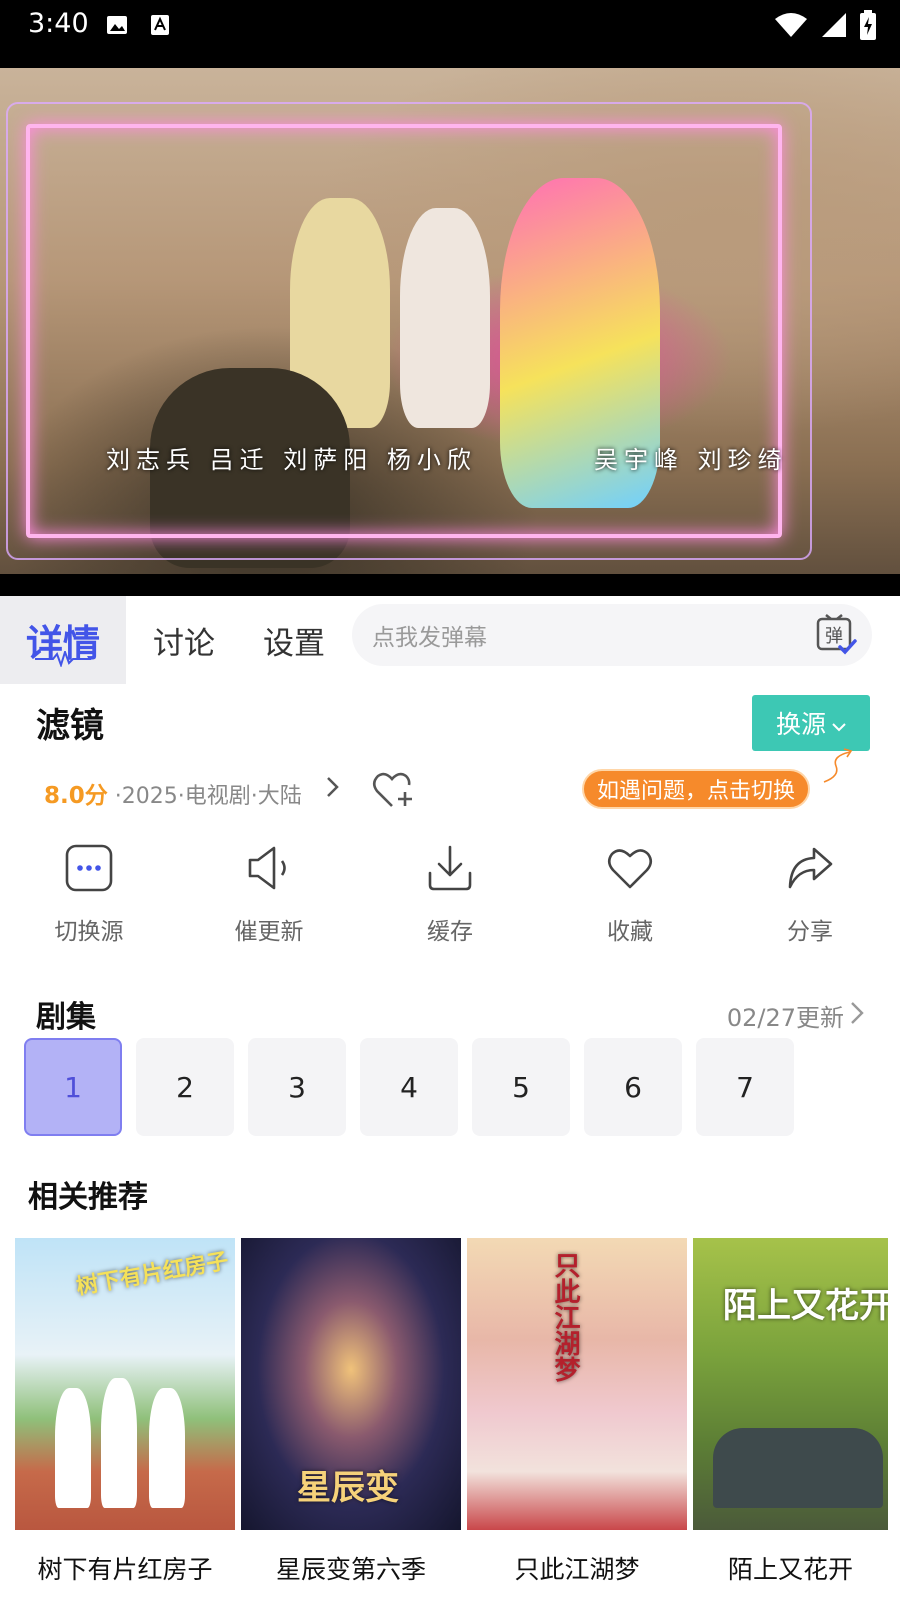 Image resolution: width=900 pixels, height=1600 pixels. Describe the element at coordinates (394, 792) in the screenshot. I see `heart-plus-icon` at that location.